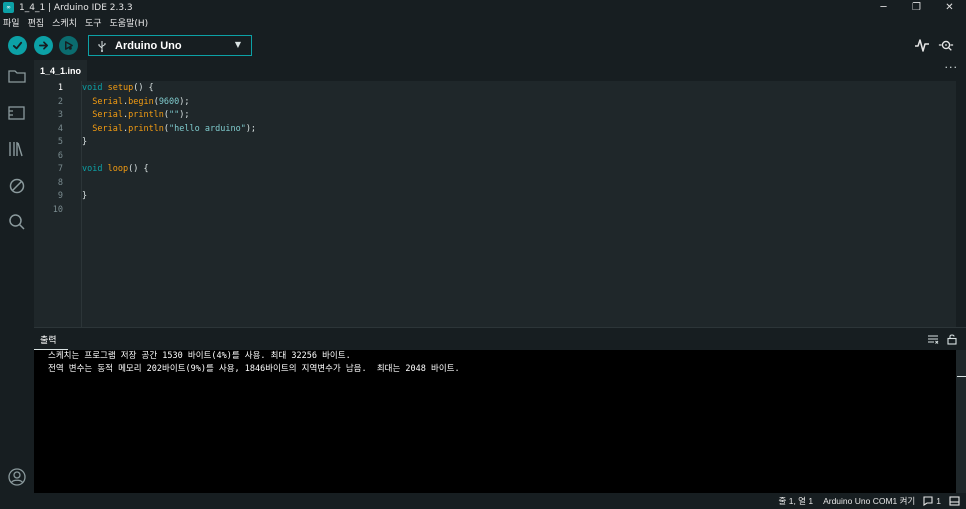 The width and height of the screenshot is (966, 509). Describe the element at coordinates (17, 149) in the screenshot. I see `library-manager-icon` at that location.